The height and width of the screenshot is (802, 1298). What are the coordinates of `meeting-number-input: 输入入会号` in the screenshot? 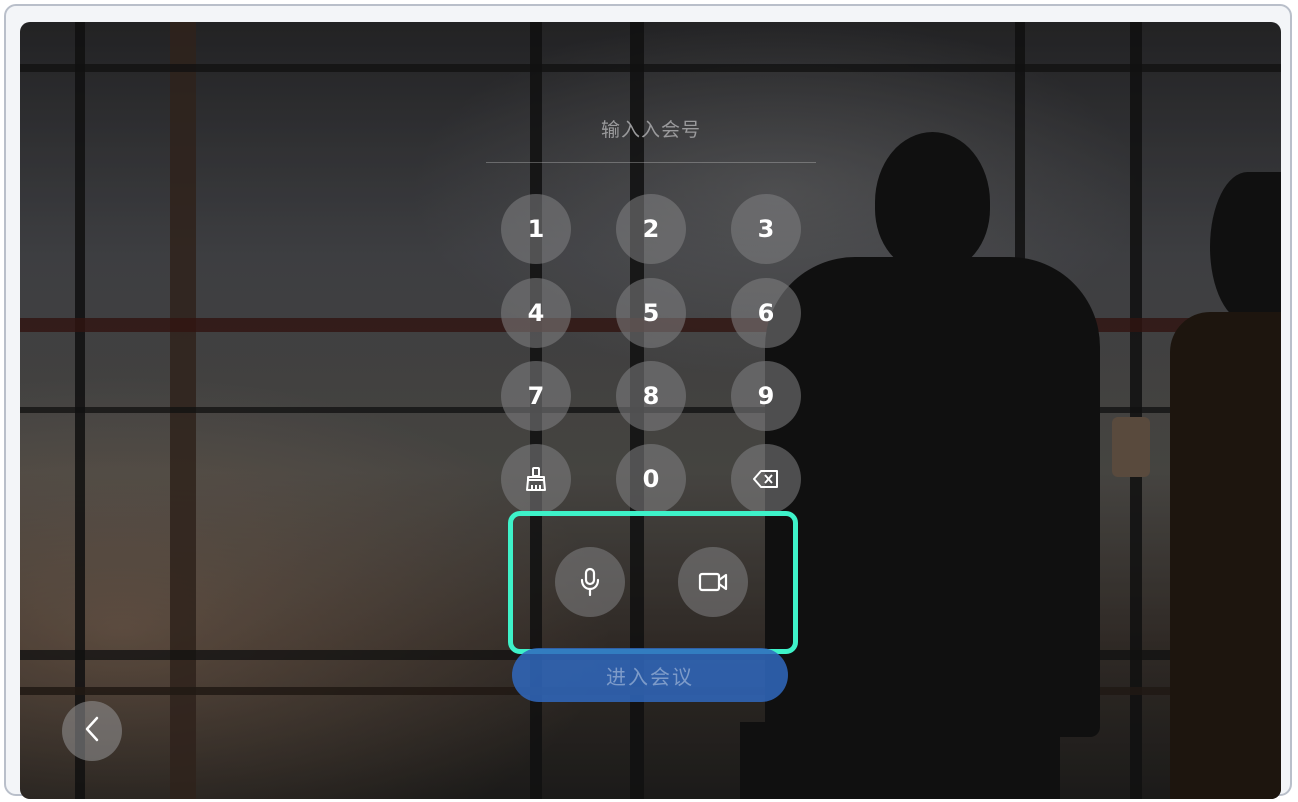 It's located at (651, 128).